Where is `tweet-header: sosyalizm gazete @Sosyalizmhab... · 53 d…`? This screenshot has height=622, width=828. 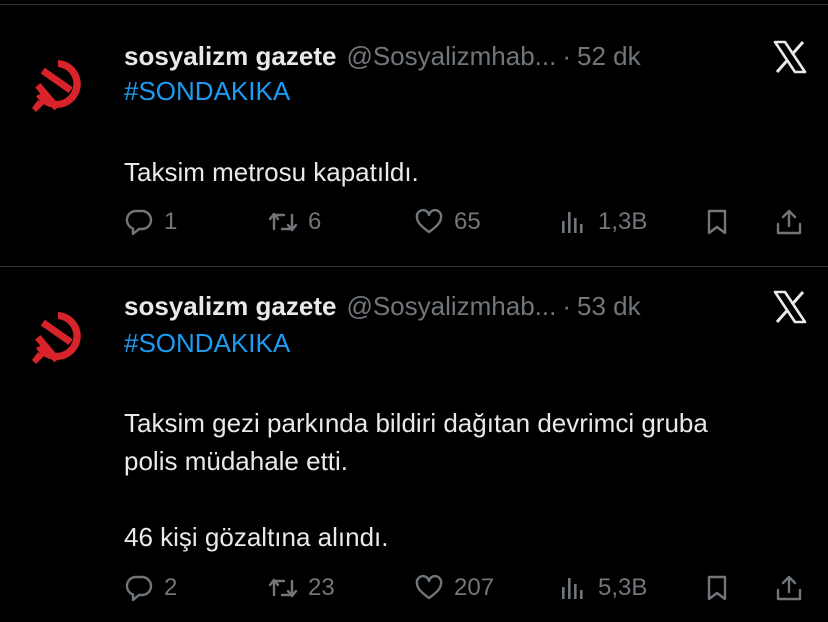
tweet-header: sosyalizm gazete @Sosyalizmhab... · 53 d… is located at coordinates (382, 306).